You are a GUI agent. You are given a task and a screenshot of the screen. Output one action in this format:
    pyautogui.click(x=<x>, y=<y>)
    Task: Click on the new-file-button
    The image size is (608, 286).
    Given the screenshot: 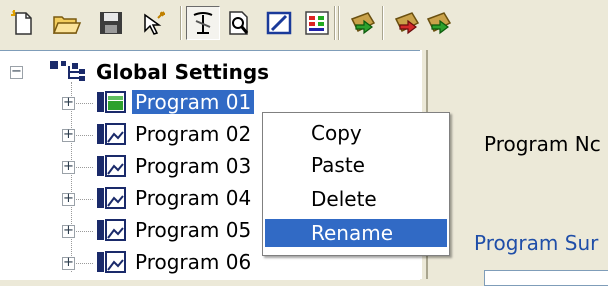 What is the action you would take?
    pyautogui.click(x=23, y=23)
    